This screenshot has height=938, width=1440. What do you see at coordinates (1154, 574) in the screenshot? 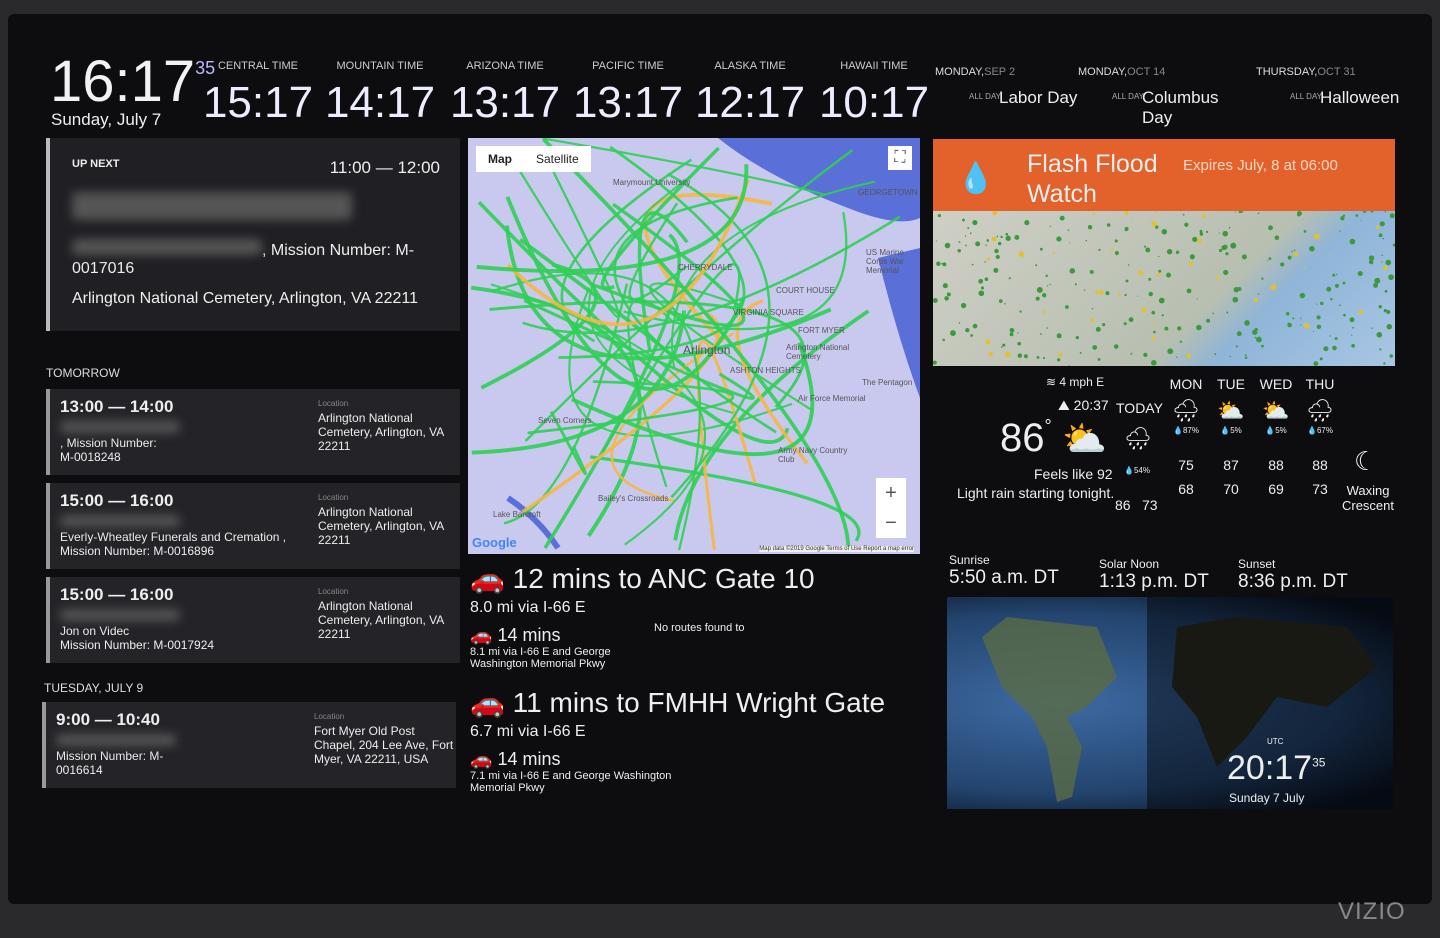
I see `solar-noon: Solar Noon 1:13 p.m. DT` at bounding box center [1154, 574].